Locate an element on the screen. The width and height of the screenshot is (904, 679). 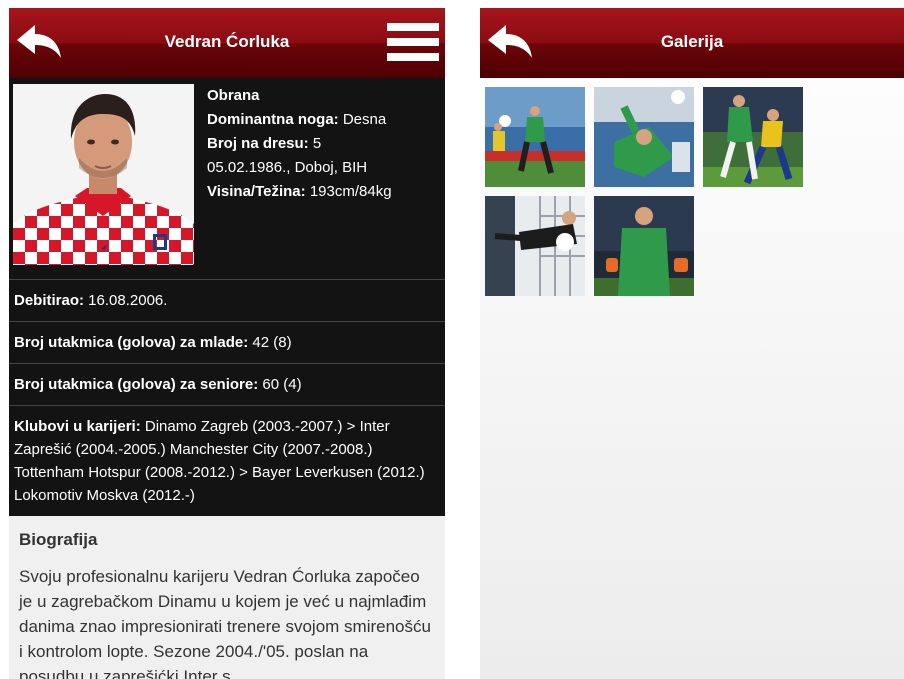
debut-value: 16.08.2006. is located at coordinates (126, 300).